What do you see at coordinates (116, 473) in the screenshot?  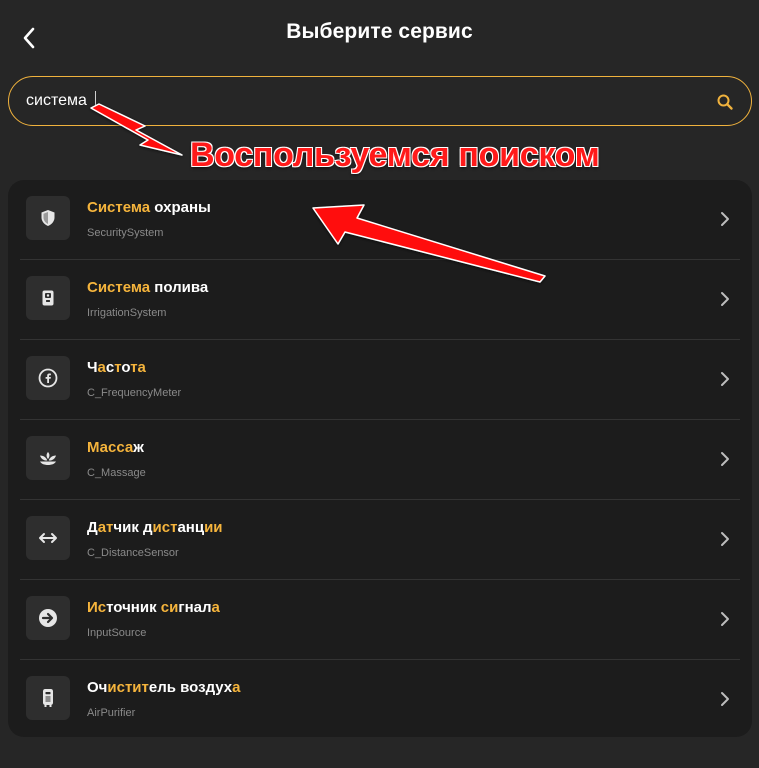 I see `service-subtitle: C_Massage` at bounding box center [116, 473].